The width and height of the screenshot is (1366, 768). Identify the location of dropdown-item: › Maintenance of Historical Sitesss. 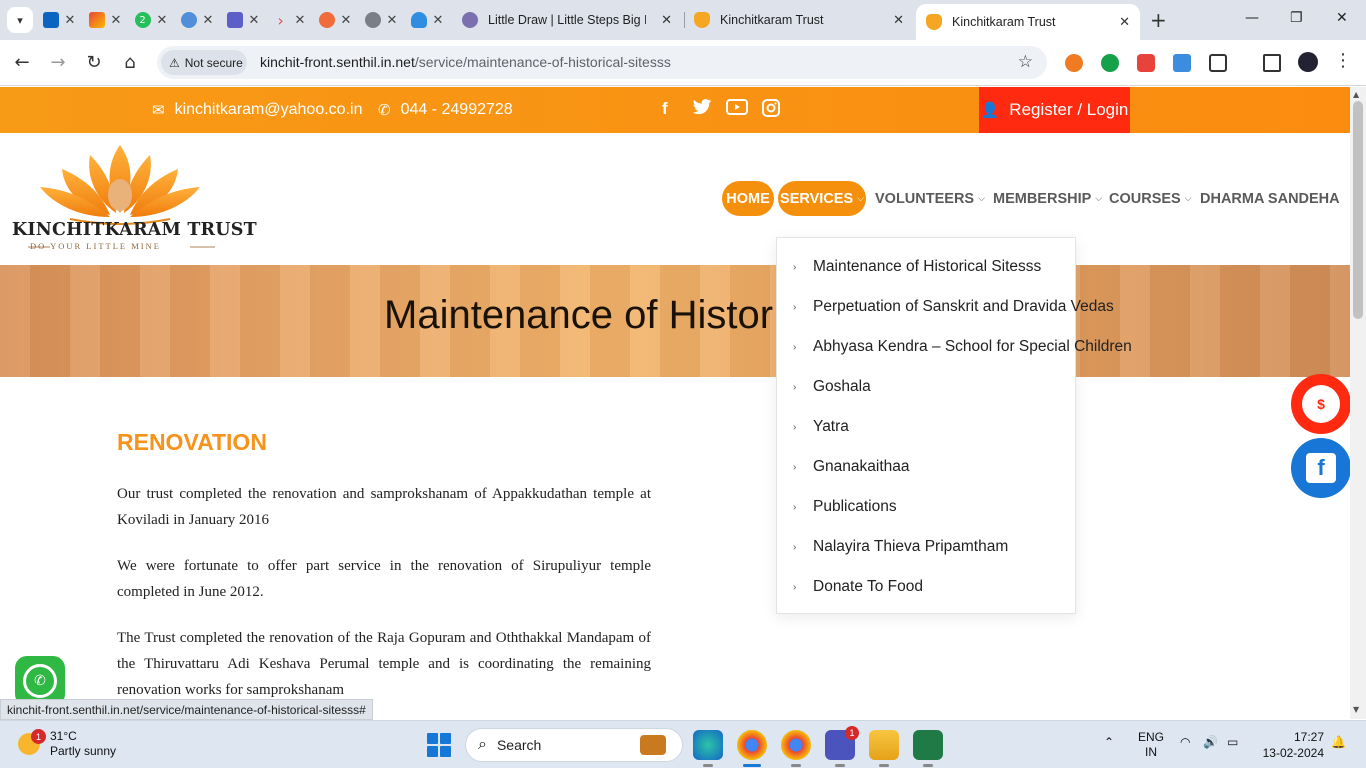
(917, 267).